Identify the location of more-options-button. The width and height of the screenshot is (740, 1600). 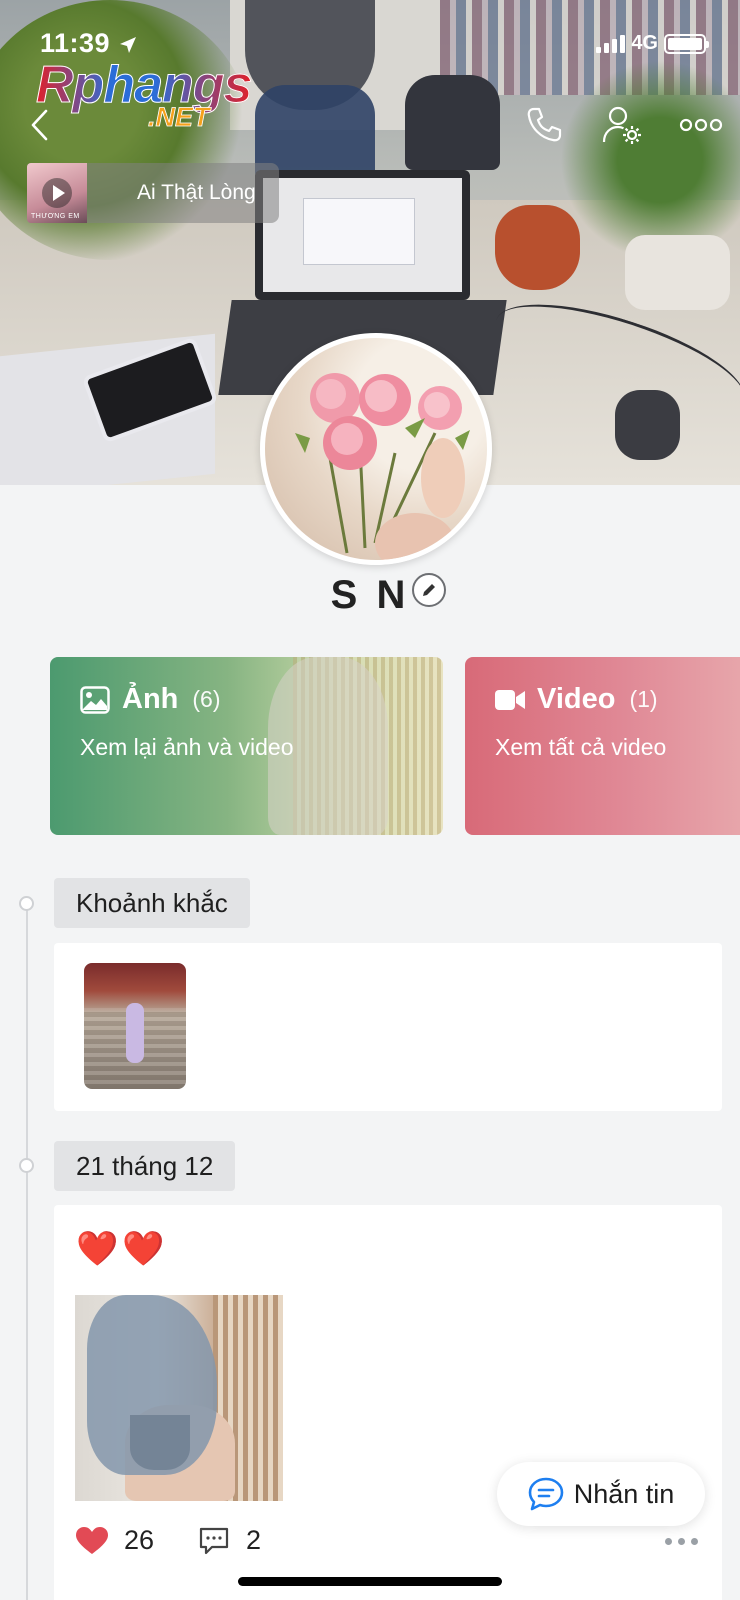
(701, 125).